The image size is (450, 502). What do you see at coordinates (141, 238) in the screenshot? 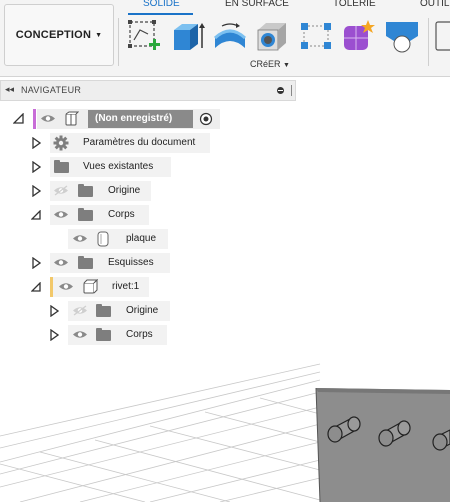
I see `tree-item-label: plaque` at bounding box center [141, 238].